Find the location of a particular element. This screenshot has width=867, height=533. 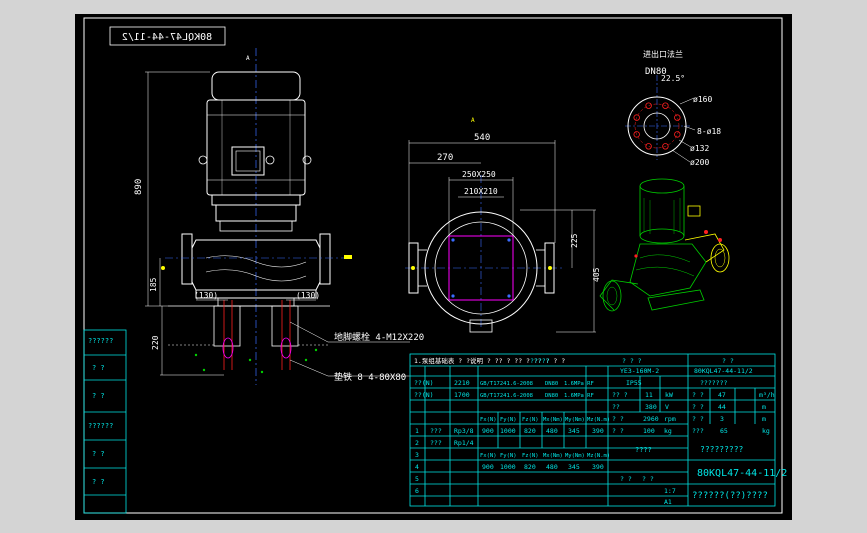

load-value2-fz: 820 is located at coordinates (530, 467).